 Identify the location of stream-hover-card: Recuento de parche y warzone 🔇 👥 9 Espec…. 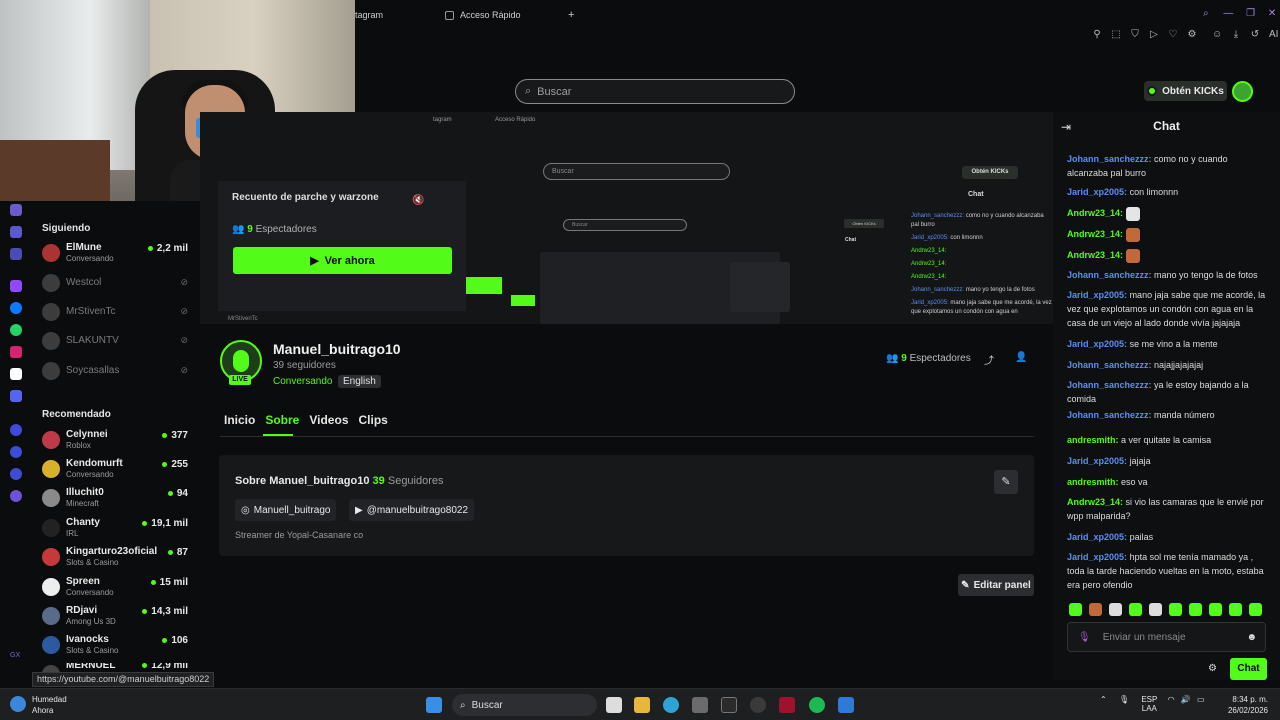
(342, 246).